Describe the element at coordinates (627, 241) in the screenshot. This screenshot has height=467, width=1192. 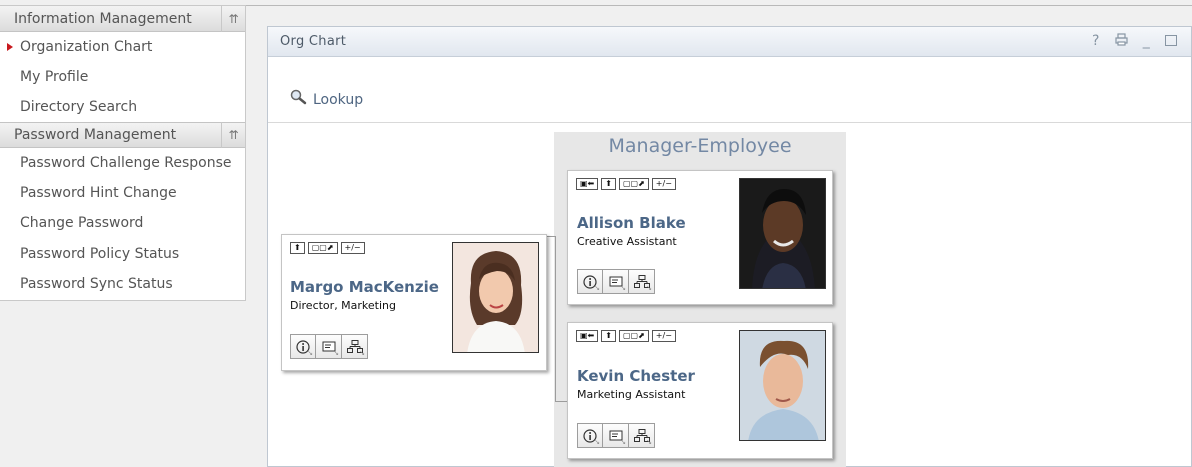
I see `person-title: Creative Assistant` at that location.